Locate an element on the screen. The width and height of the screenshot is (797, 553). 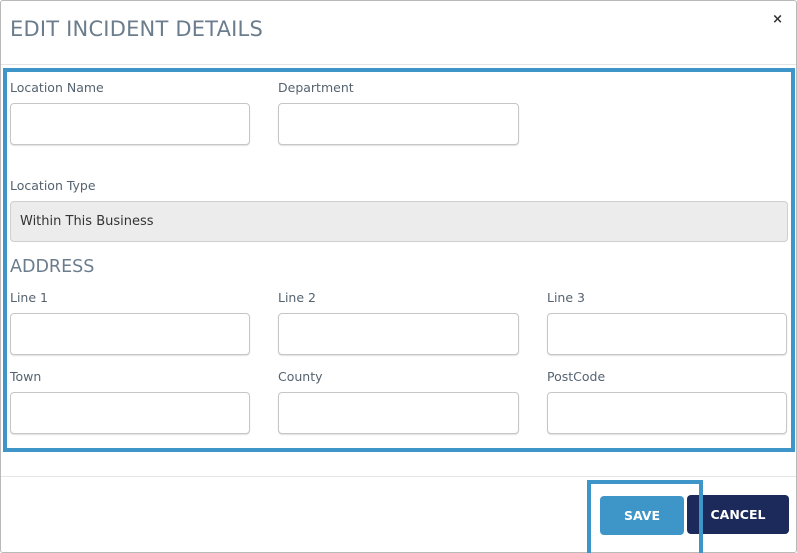
postcode-label: PostCode is located at coordinates (576, 376).